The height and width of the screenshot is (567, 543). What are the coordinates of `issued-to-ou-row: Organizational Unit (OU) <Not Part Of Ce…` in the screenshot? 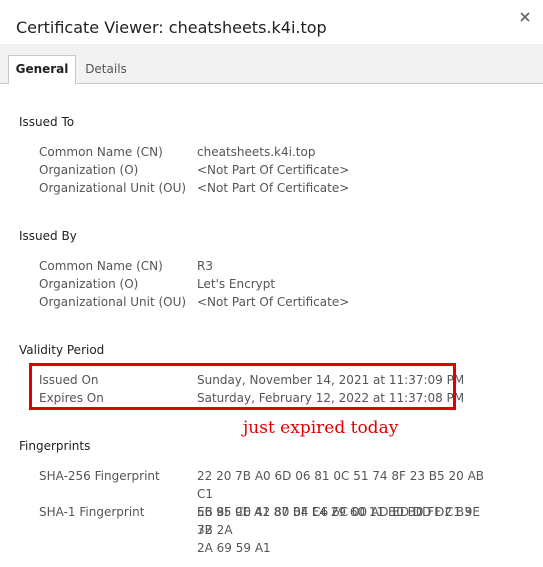 It's located at (279, 188).